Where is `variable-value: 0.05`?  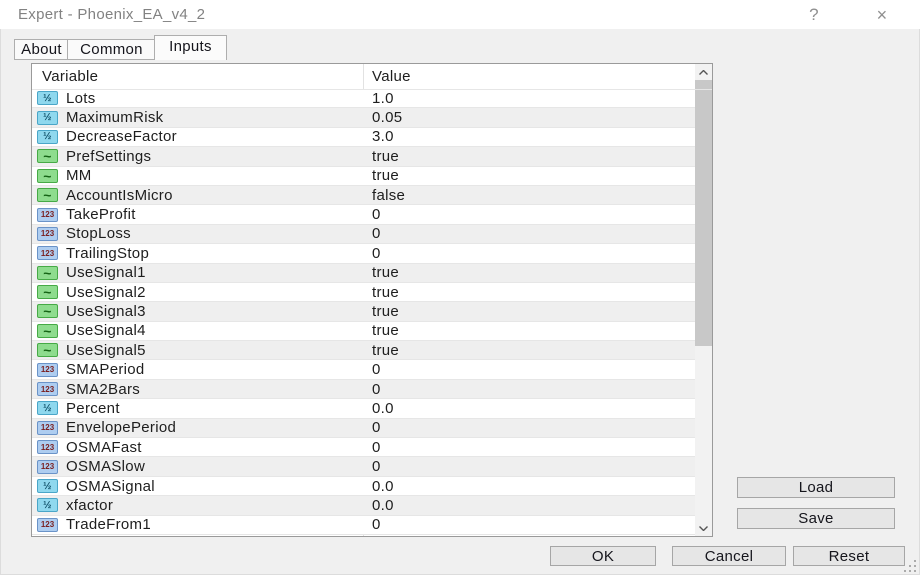
variable-value: 0.05 is located at coordinates (387, 117).